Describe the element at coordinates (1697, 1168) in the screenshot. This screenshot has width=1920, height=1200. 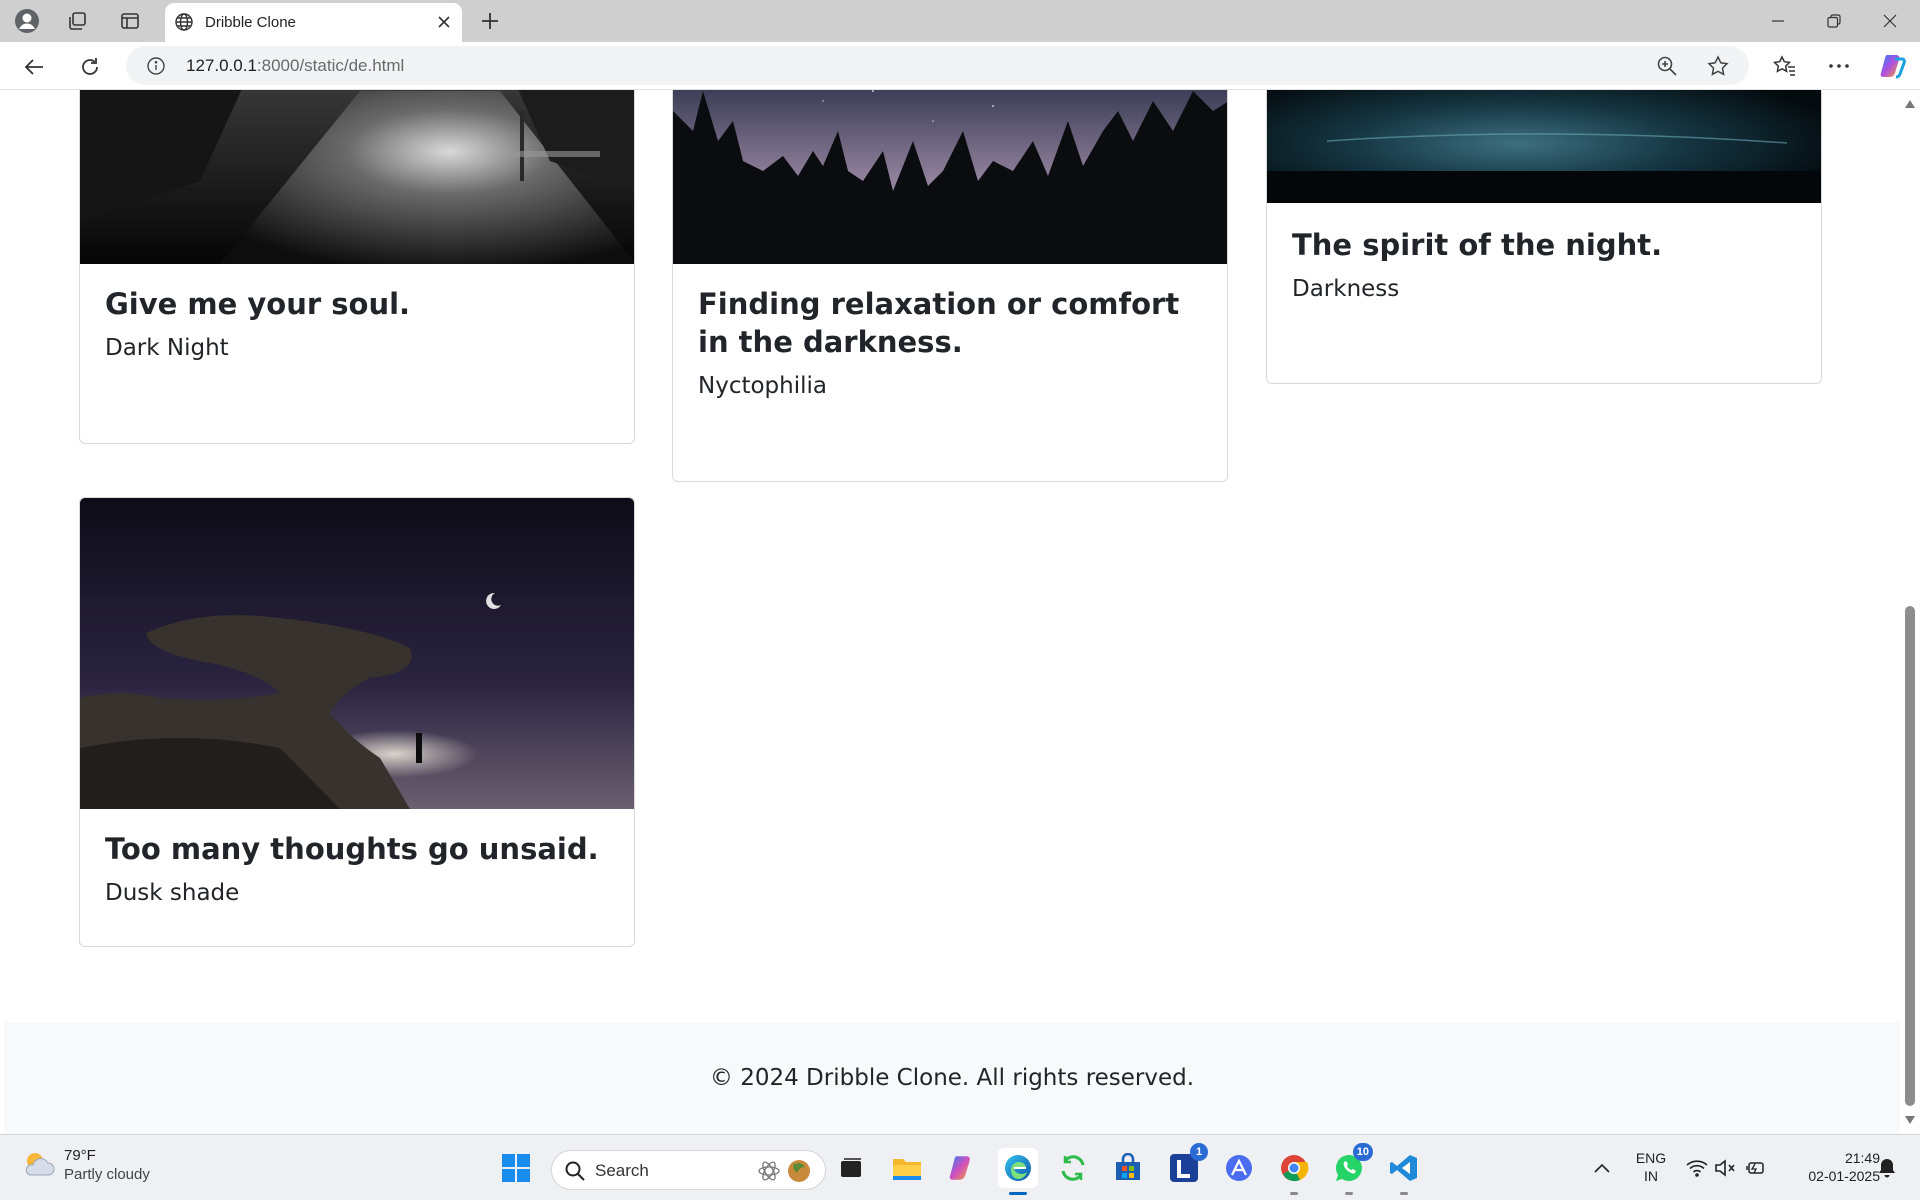
I see `wifi-icon` at that location.